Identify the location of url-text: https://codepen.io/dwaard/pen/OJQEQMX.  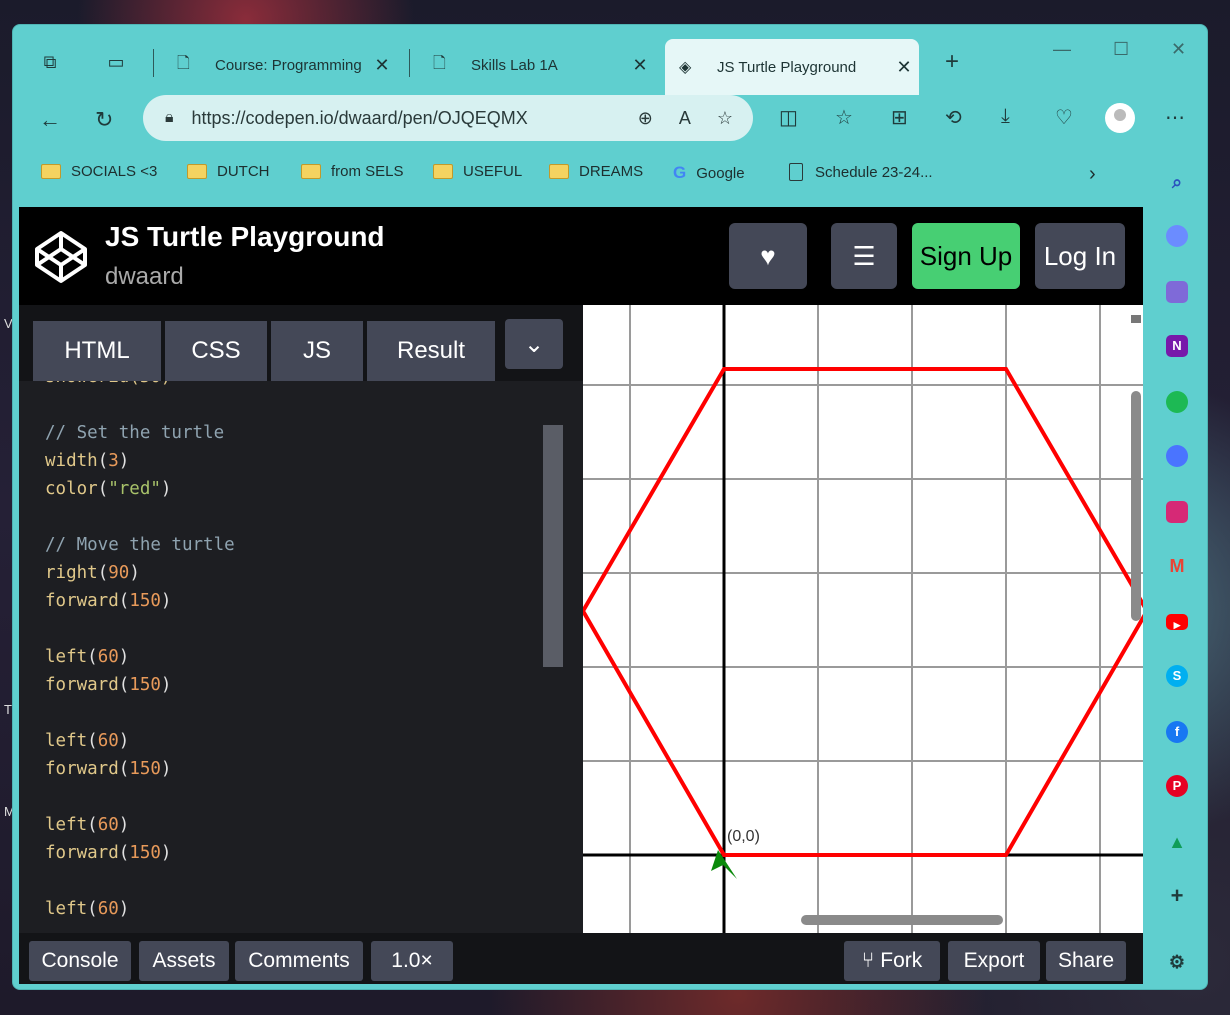
(359, 117).